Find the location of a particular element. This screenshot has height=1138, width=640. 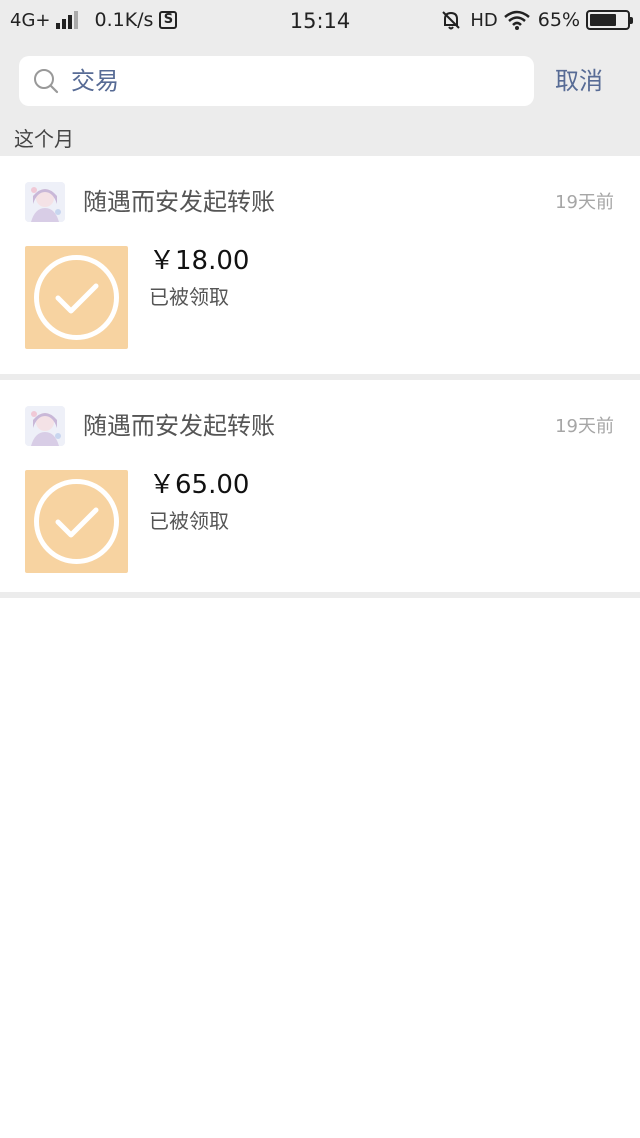

bell-off-icon is located at coordinates (451, 20).